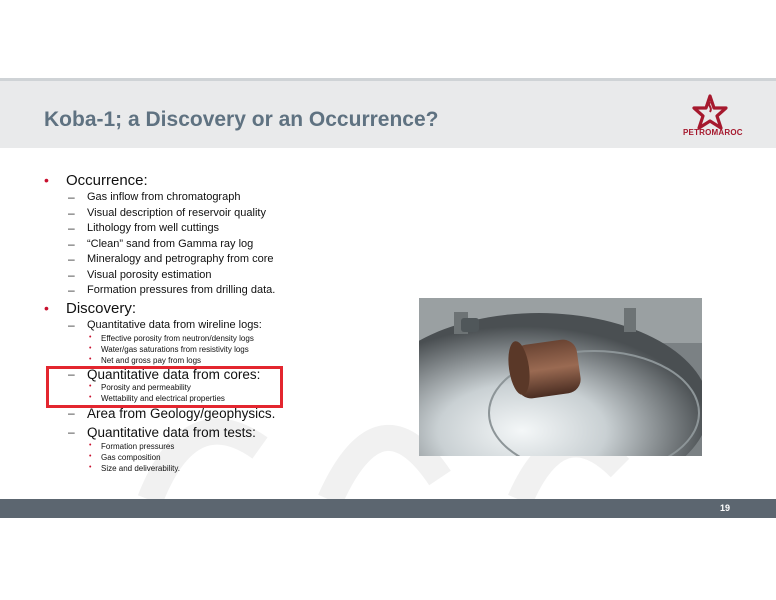 This screenshot has height=600, width=776. Describe the element at coordinates (180, 259) in the screenshot. I see `occurrence-item: Mineralogy and petrography from core` at that location.